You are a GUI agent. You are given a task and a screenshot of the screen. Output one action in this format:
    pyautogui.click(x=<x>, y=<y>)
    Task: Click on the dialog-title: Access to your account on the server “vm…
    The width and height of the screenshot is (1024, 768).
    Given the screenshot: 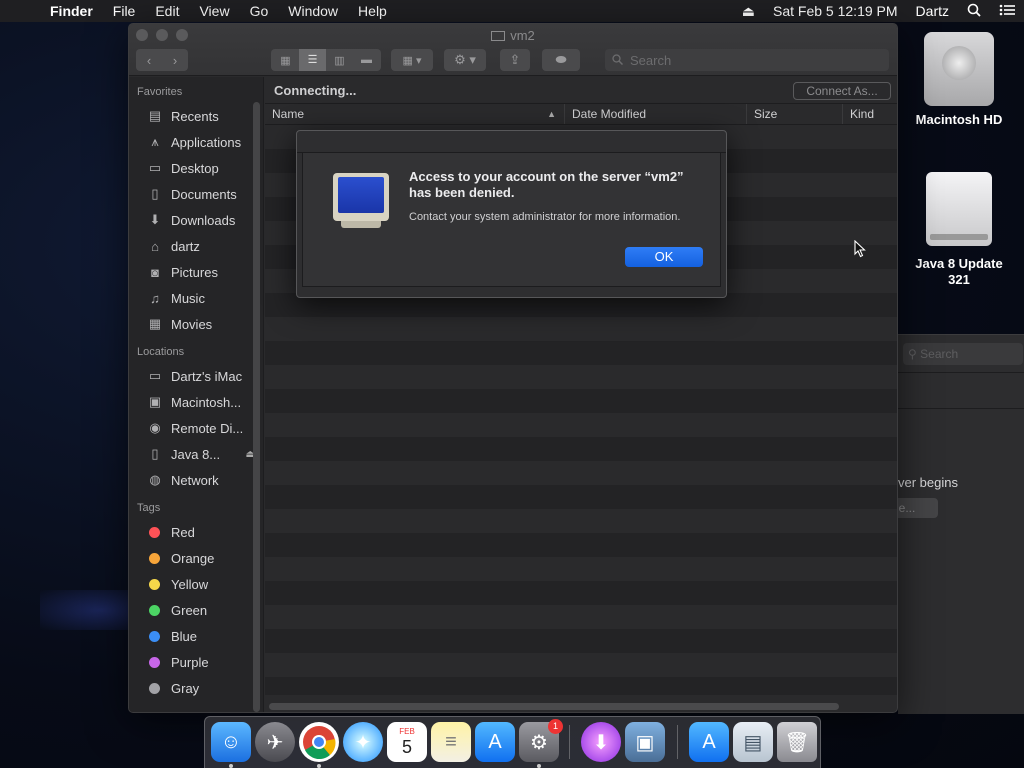 What is the action you would take?
    pyautogui.click(x=546, y=184)
    